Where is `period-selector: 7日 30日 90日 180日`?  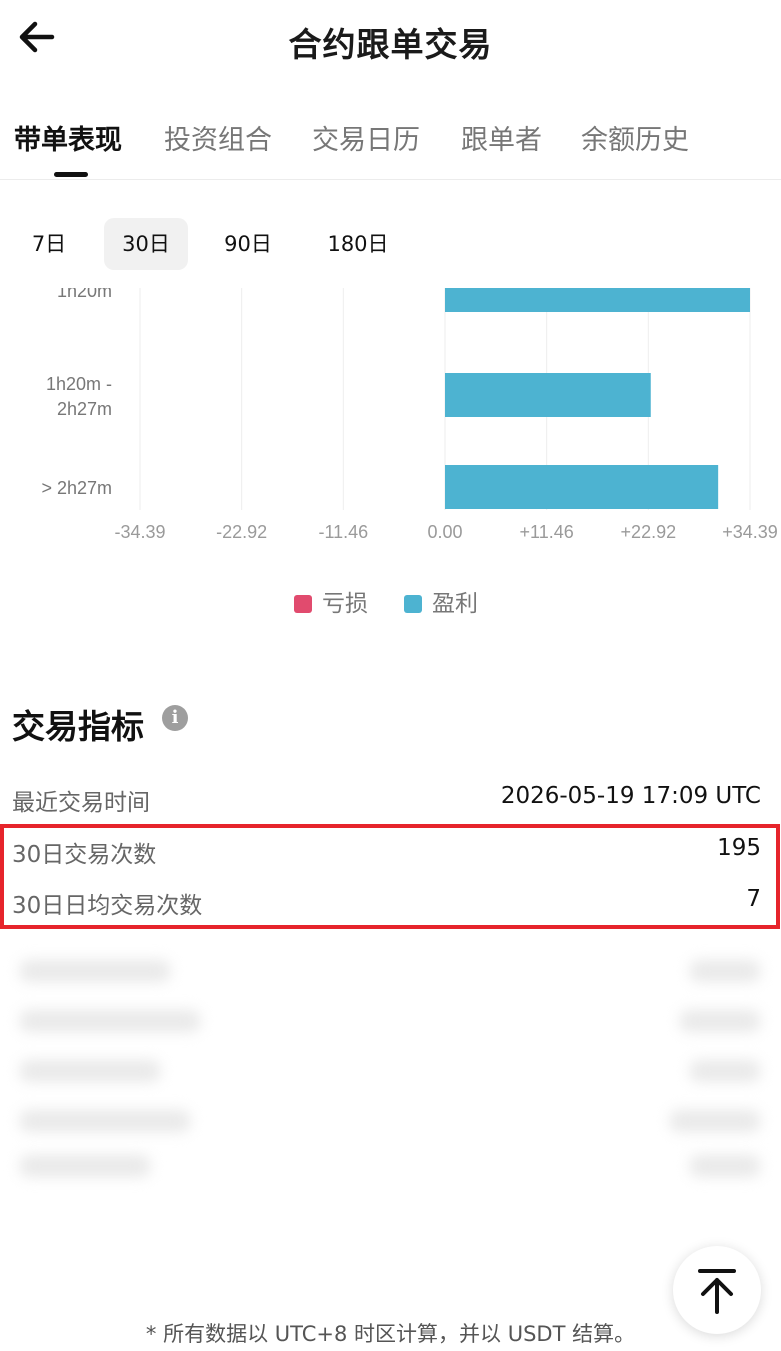
period-selector: 7日 30日 90日 180日 is located at coordinates (390, 242).